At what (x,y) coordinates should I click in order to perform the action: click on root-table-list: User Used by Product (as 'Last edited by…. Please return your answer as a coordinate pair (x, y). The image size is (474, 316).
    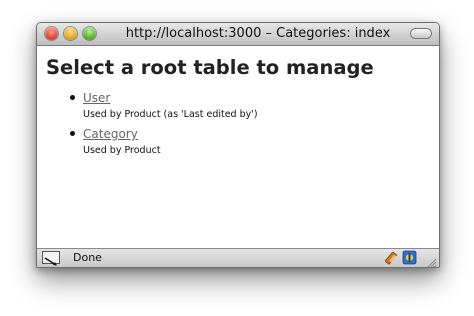
    Looking at the image, I should click on (147, 126).